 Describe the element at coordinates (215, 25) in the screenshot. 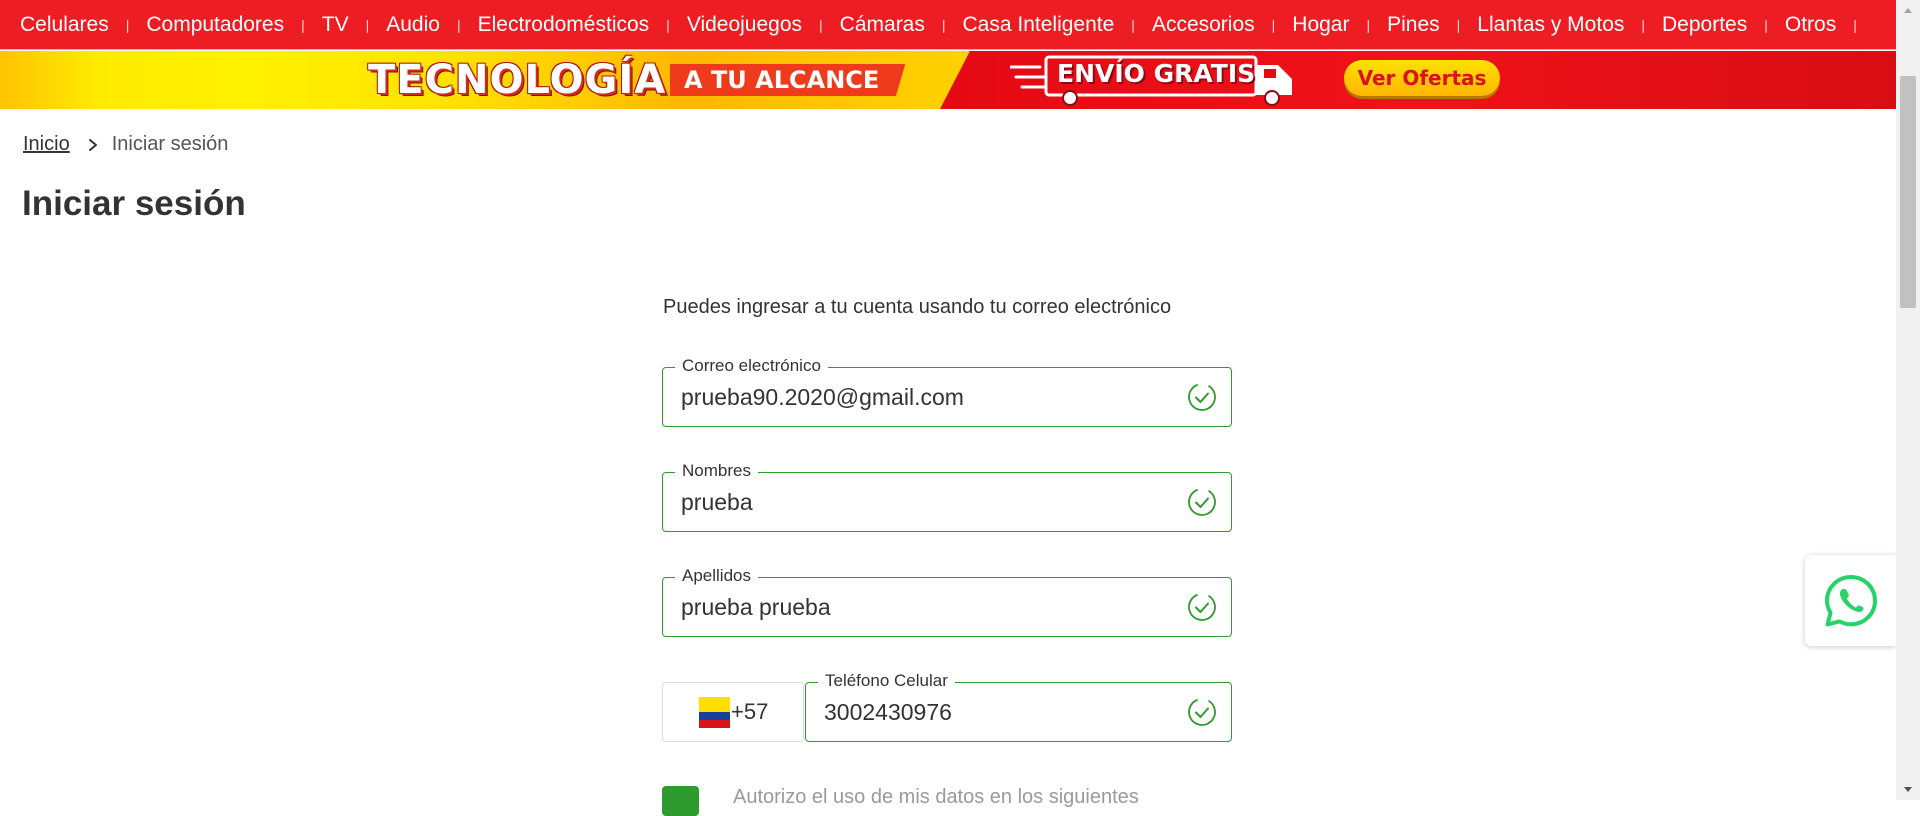

I see `nav-item-computadores: Computadores` at that location.